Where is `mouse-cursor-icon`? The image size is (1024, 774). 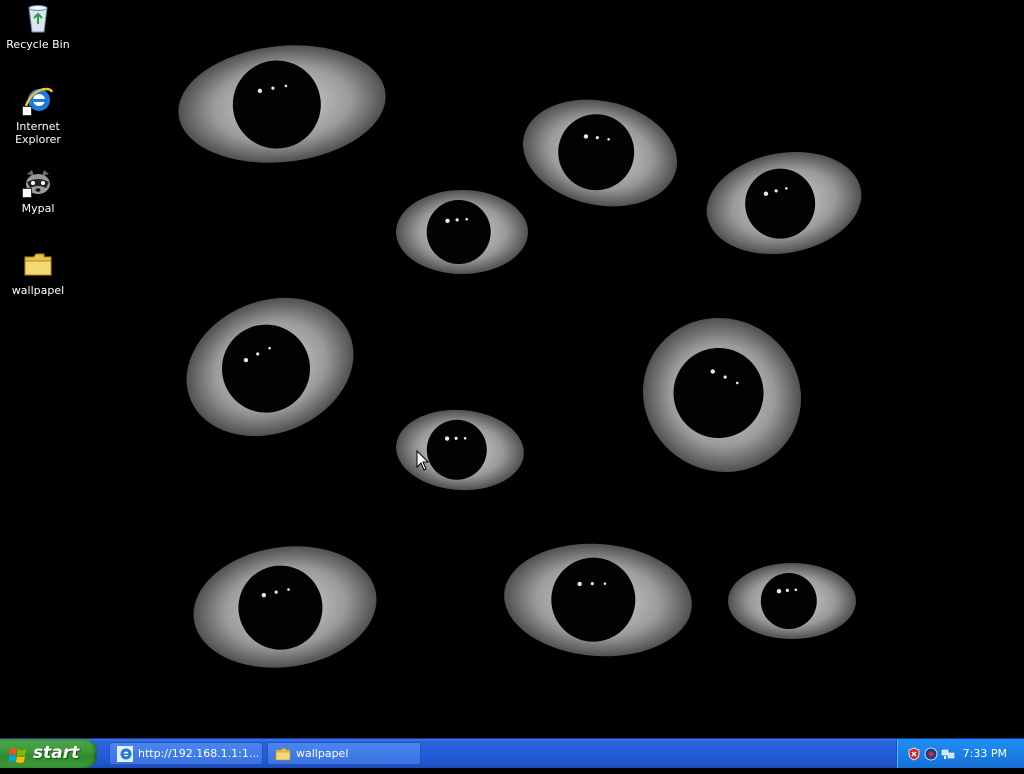
mouse-cursor-icon is located at coordinates (423, 460).